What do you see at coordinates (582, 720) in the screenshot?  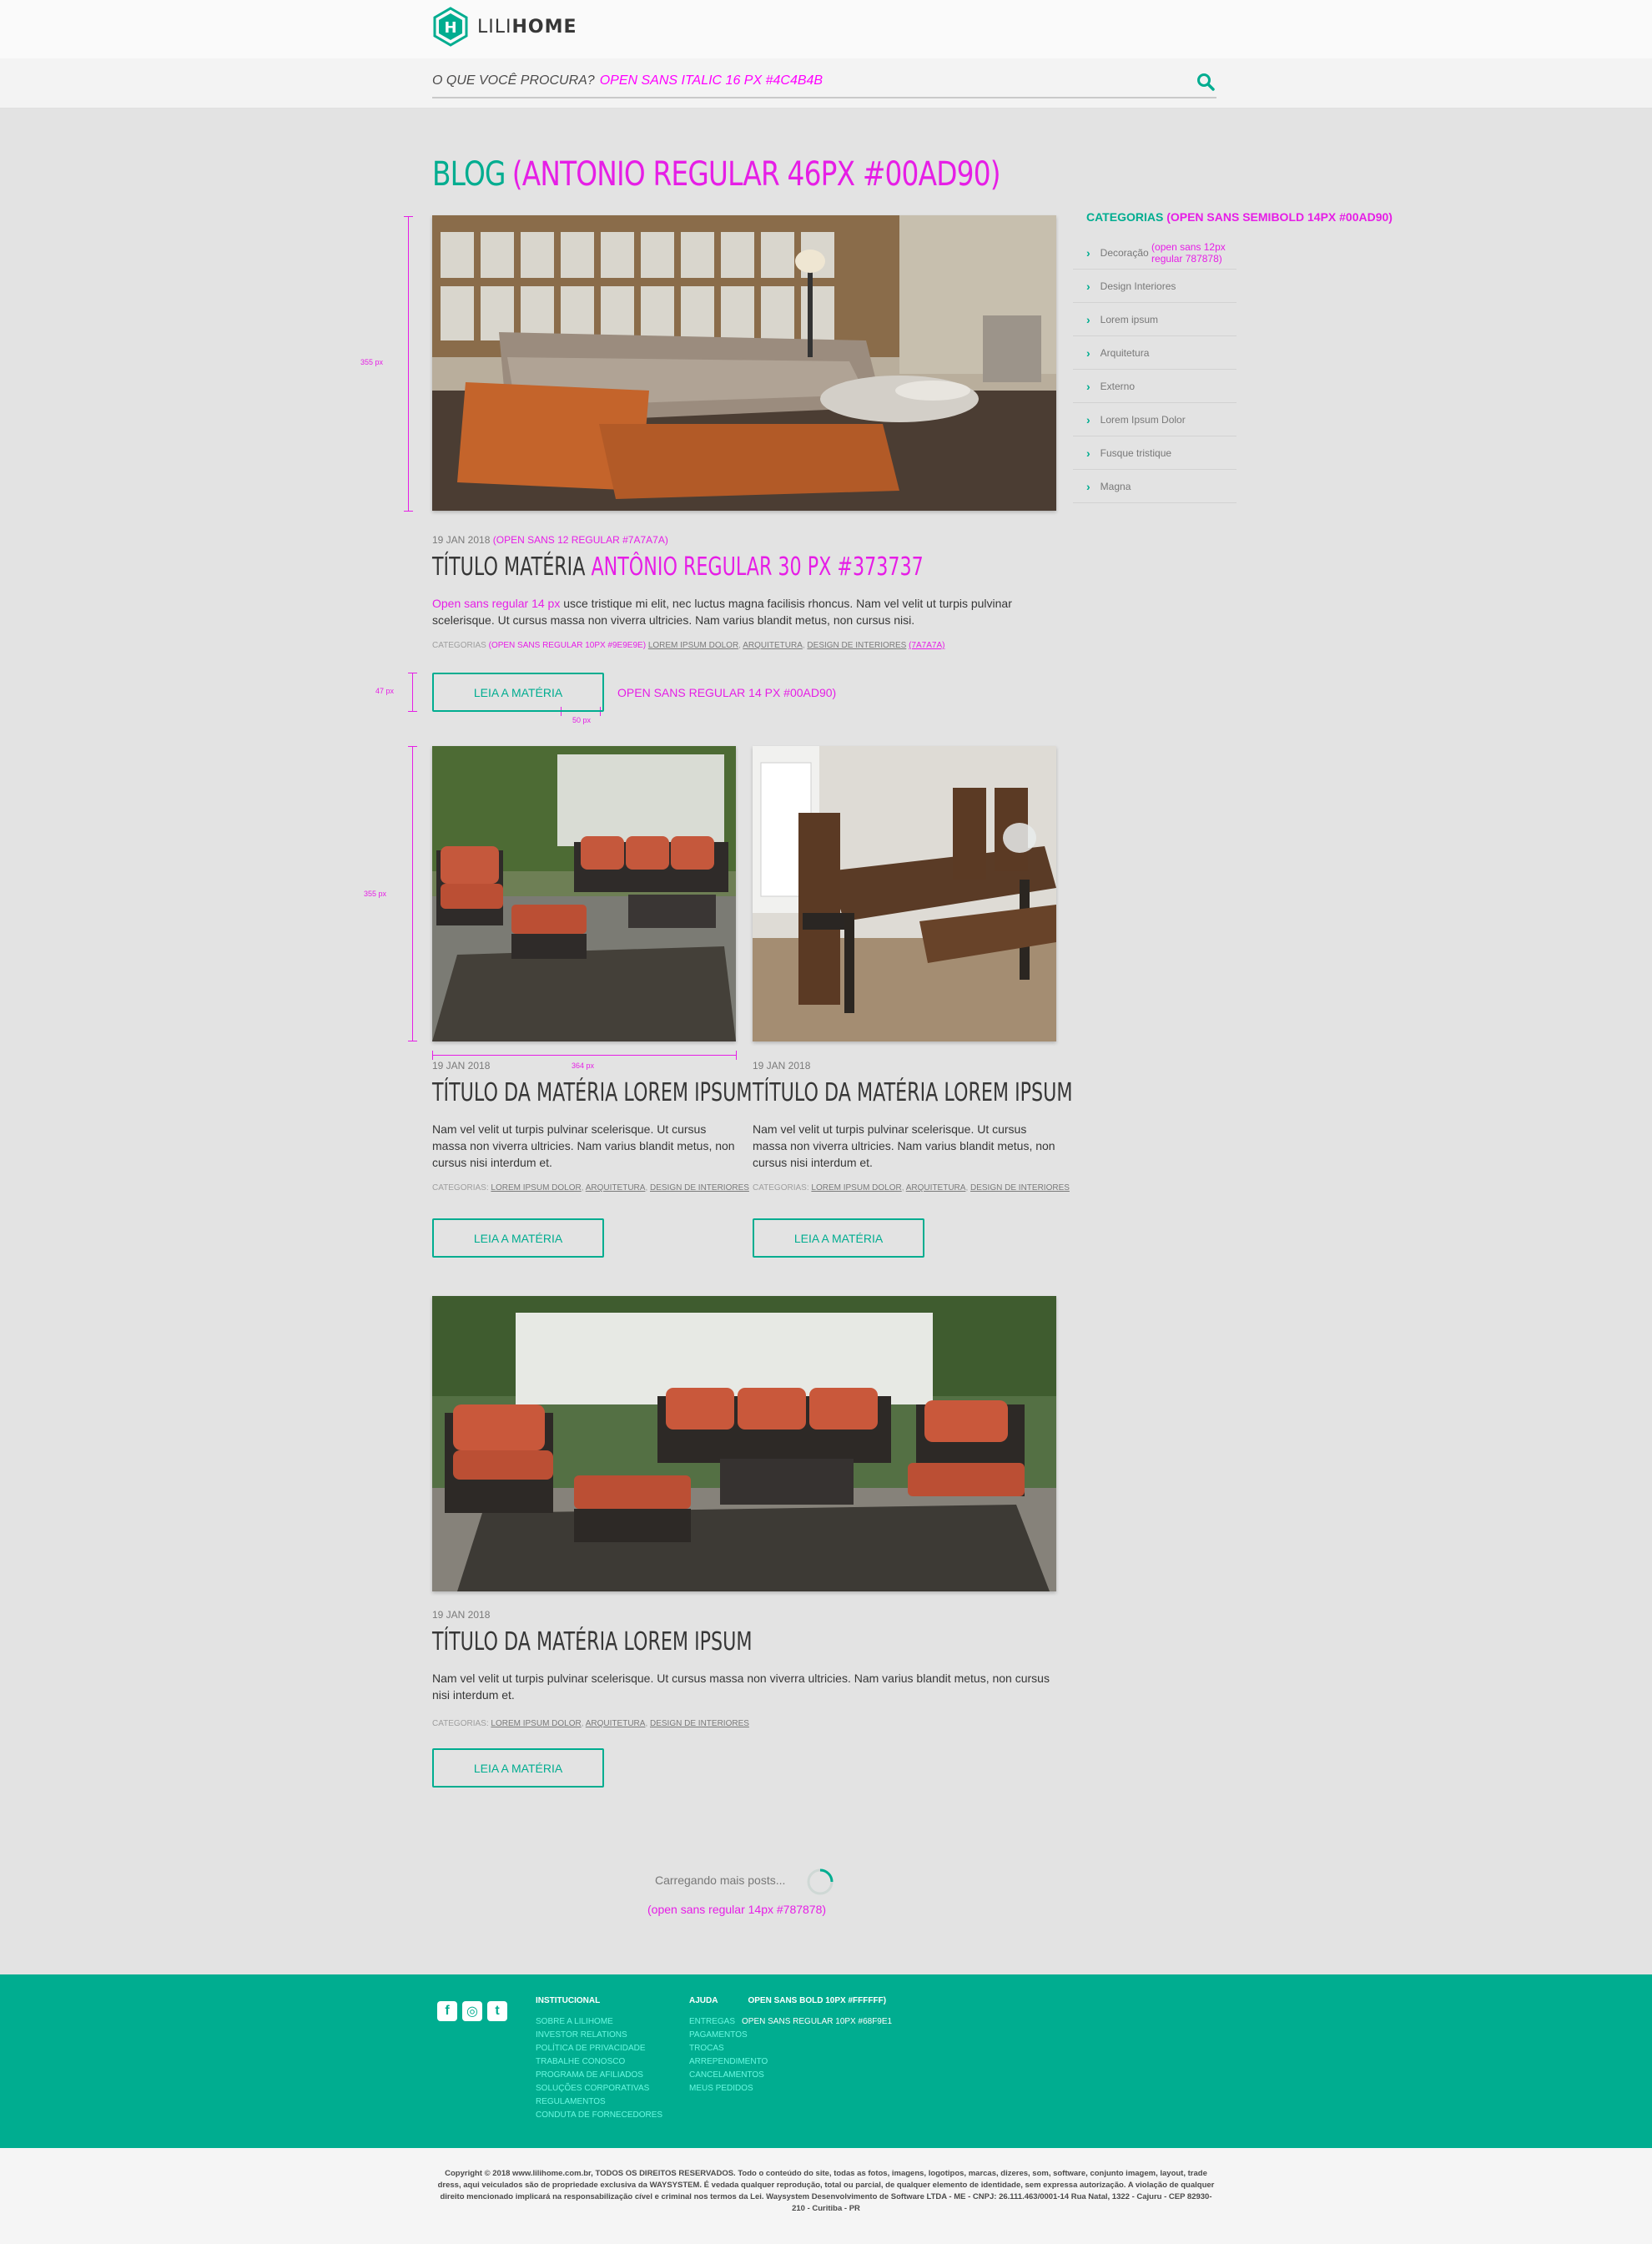 I see `dimension-label: 50 px` at bounding box center [582, 720].